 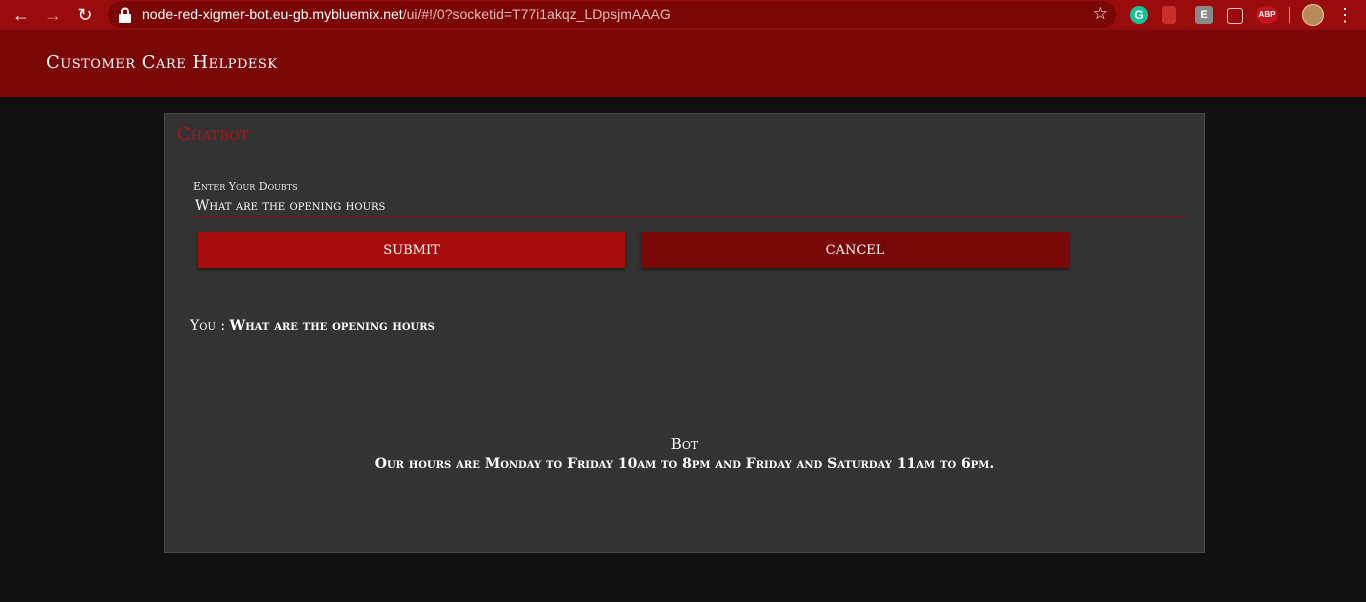 I want to click on url-host: node-red-xigmer-bot.eu-gb.mybluemix.net, so click(x=272, y=14).